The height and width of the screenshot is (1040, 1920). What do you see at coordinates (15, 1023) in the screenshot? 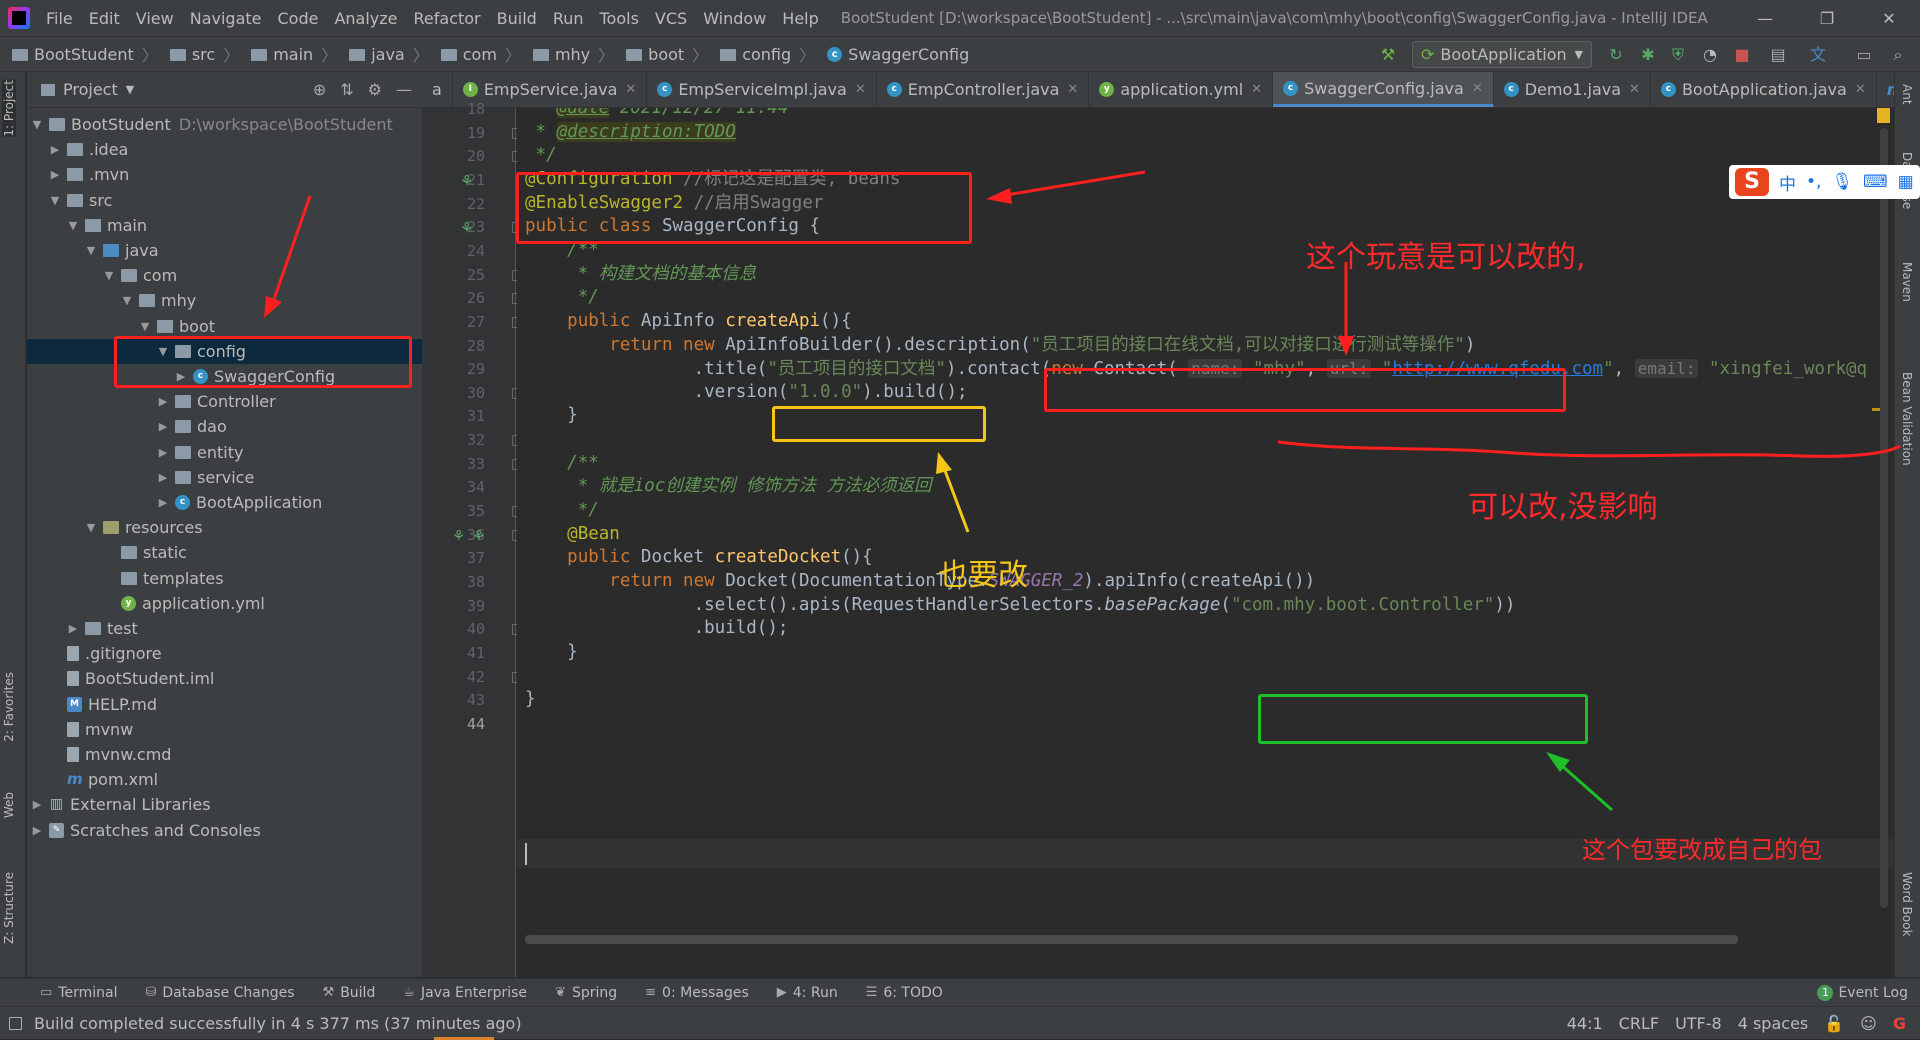
I see `status-toggle-icon` at bounding box center [15, 1023].